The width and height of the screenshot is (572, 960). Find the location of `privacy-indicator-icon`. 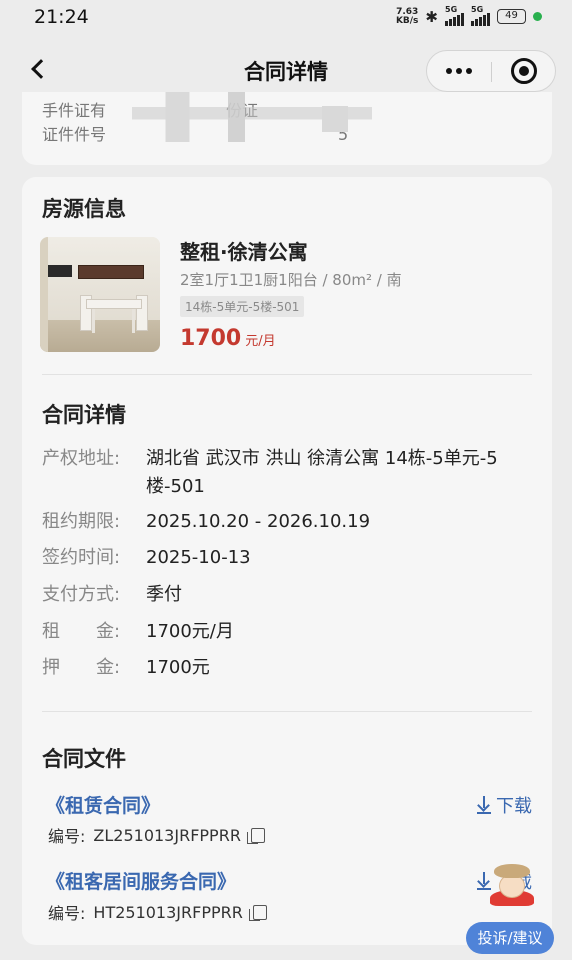

privacy-indicator-icon is located at coordinates (537, 16).